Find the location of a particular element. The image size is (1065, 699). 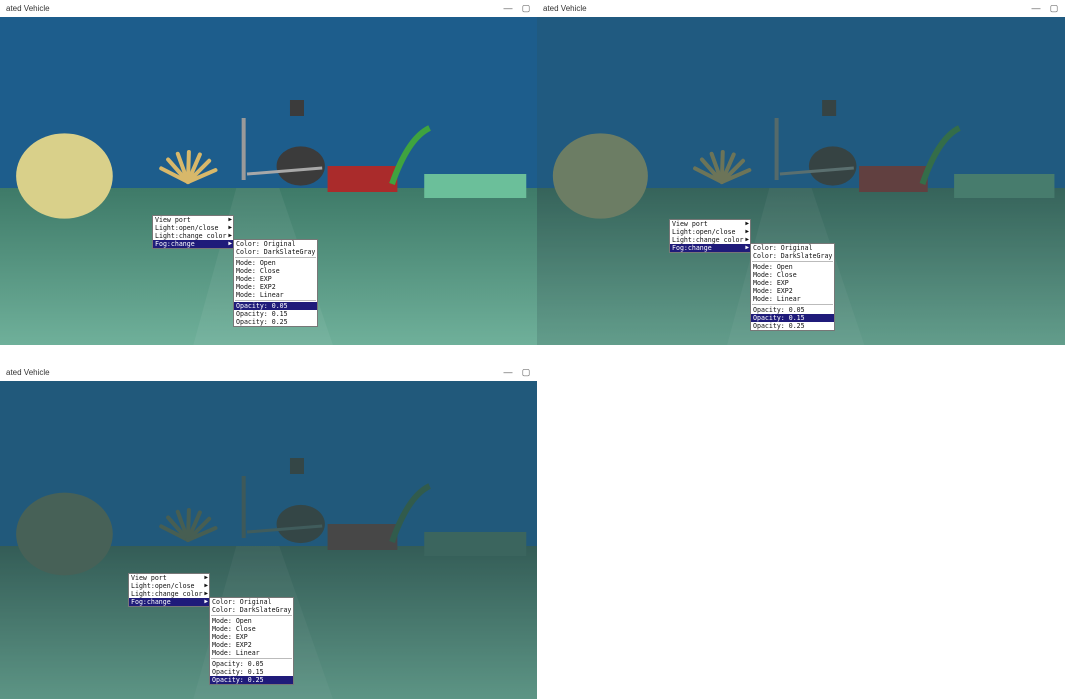

menu-item-label: Opacity: 0.25 is located at coordinates (779, 326).